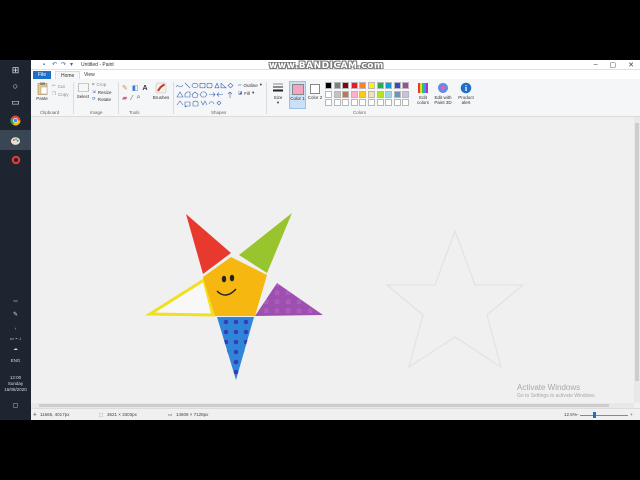 This screenshot has width=640, height=480. What do you see at coordinates (15, 339) in the screenshot?
I see `tray-network-icon: ▭ ⌁ ♪` at bounding box center [15, 339].